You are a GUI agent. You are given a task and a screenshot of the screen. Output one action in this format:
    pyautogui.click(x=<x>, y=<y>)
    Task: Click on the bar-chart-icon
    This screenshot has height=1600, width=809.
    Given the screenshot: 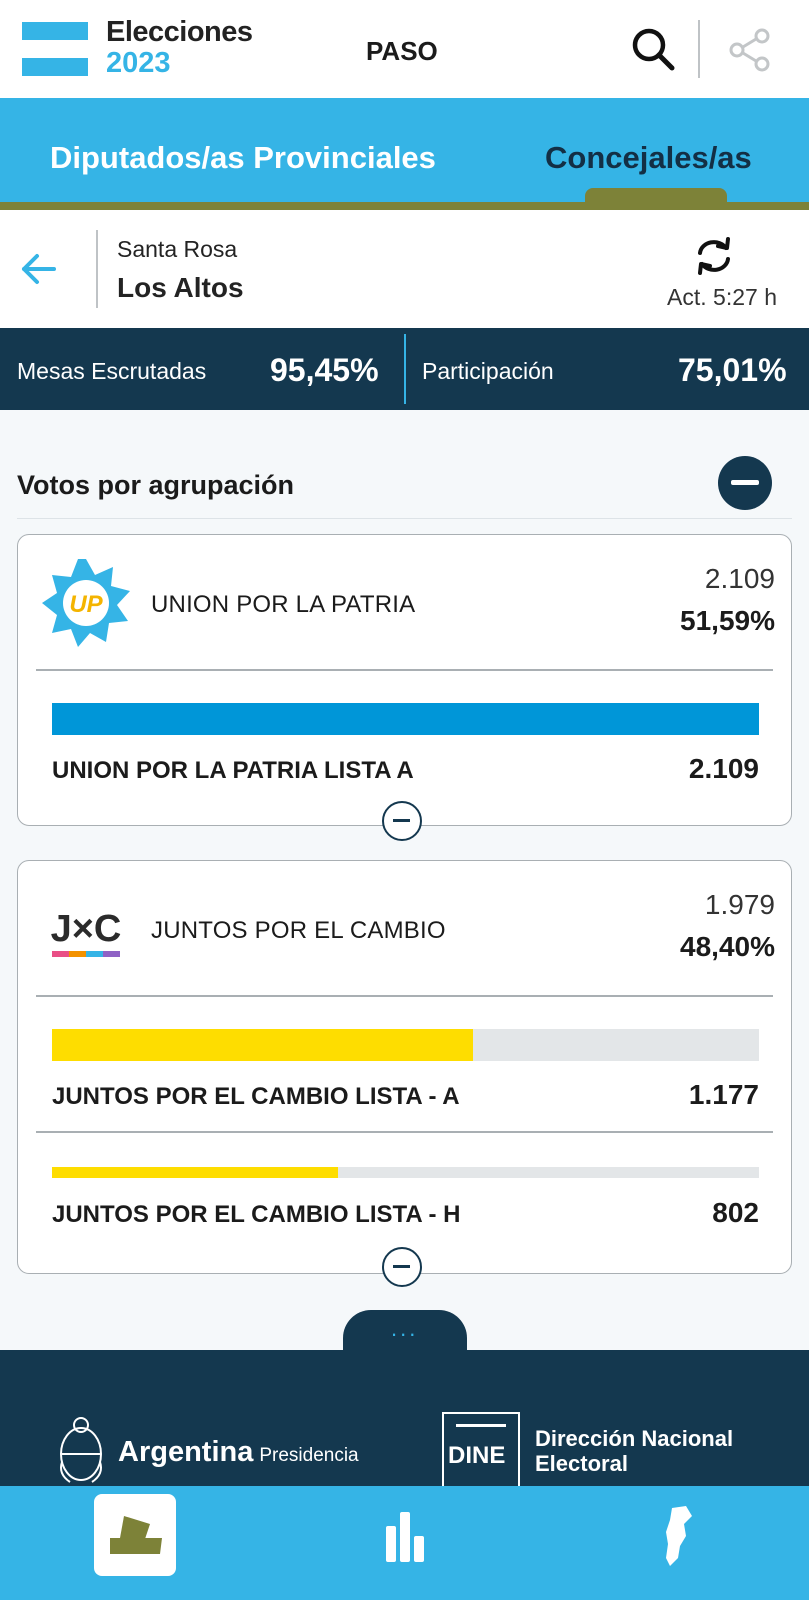 What is the action you would take?
    pyautogui.click(x=405, y=1535)
    